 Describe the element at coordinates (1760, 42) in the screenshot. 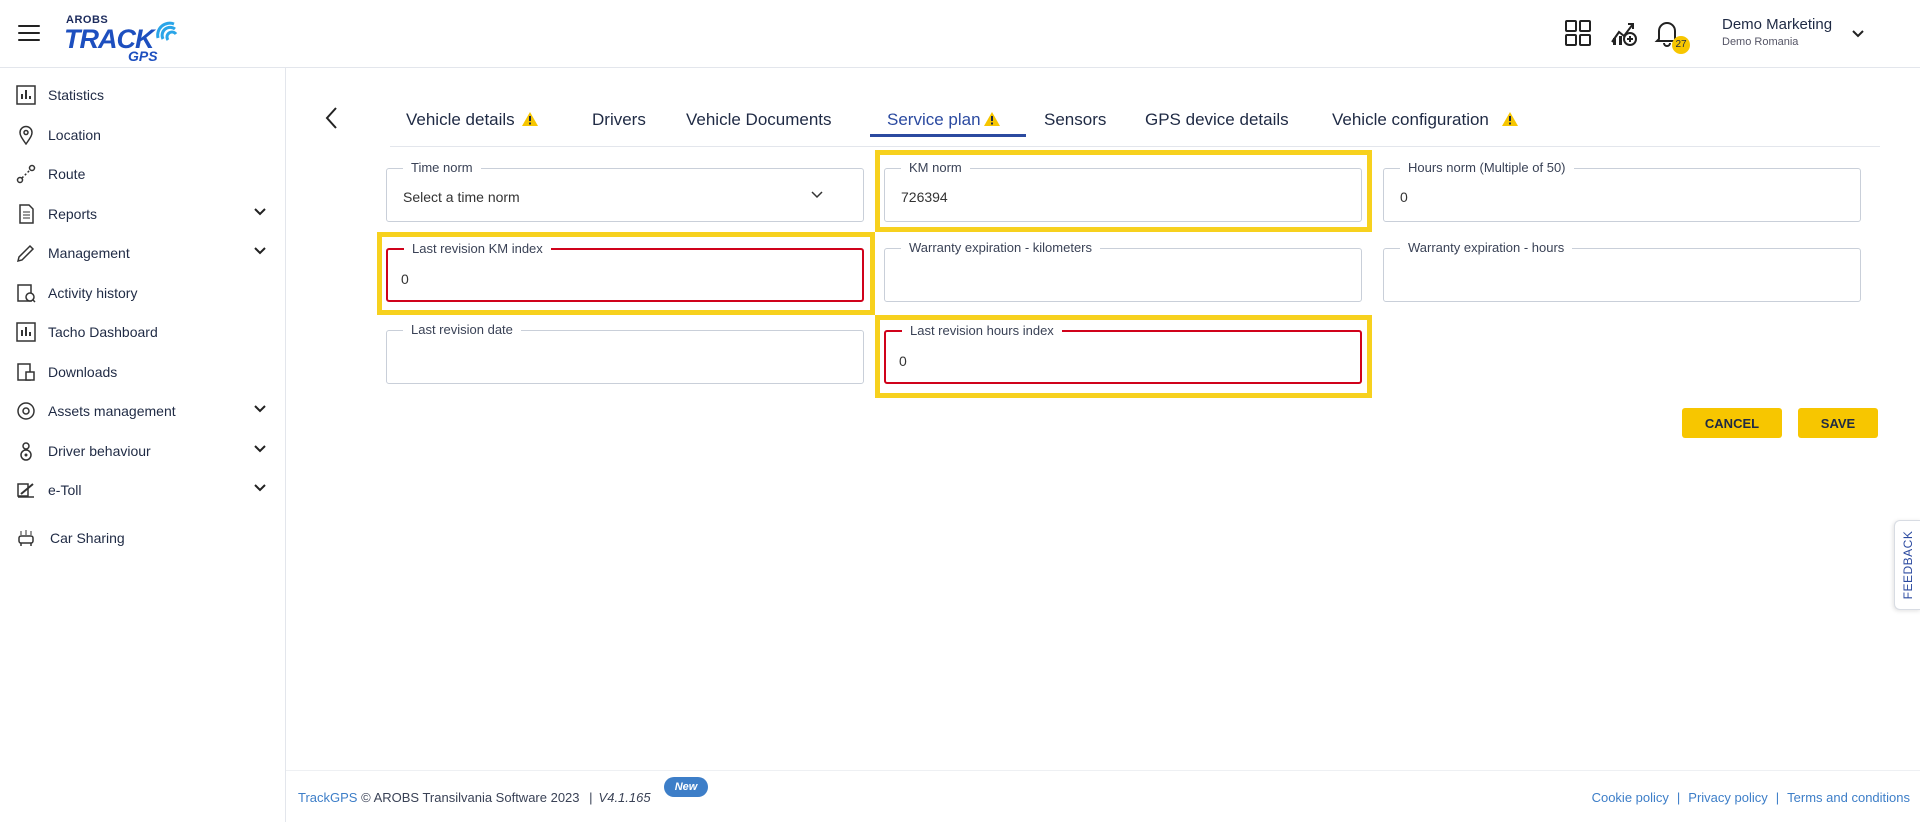

I see `user-organization: Demo Romania` at that location.